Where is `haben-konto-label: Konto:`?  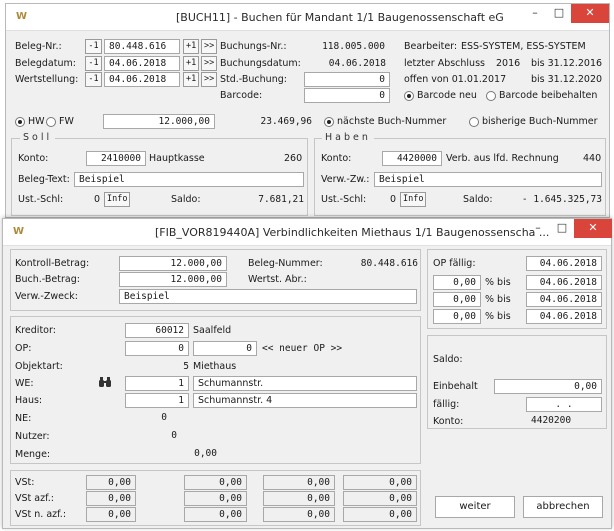
haben-konto-label: Konto: is located at coordinates (336, 158).